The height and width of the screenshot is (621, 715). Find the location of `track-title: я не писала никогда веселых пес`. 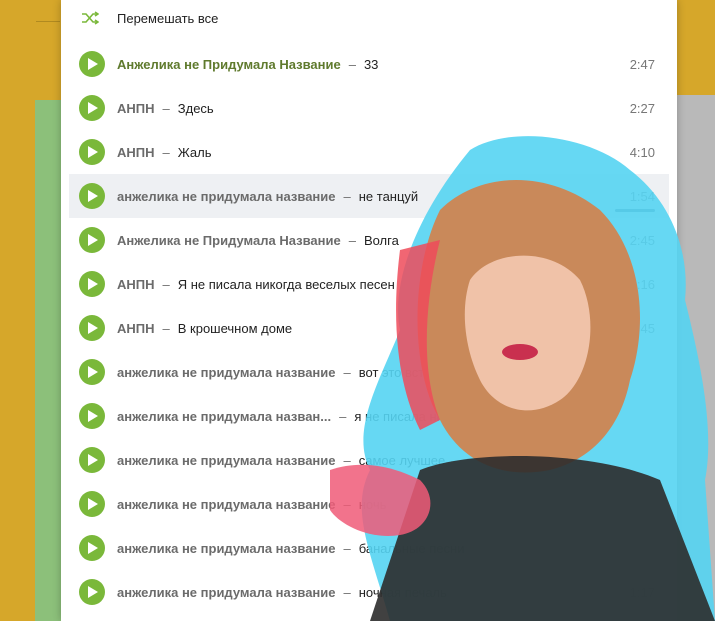

track-title: я не писала никогда веселых пес is located at coordinates (454, 416).